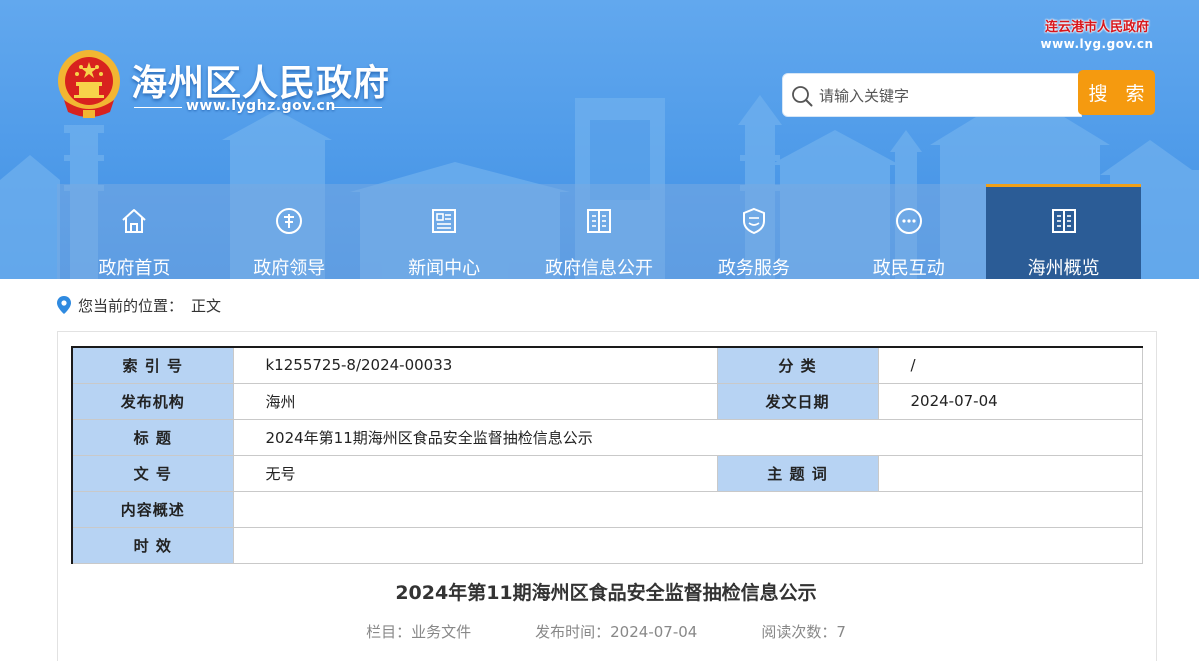  What do you see at coordinates (753, 268) in the screenshot?
I see `nav-label: 政务服务` at bounding box center [753, 268].